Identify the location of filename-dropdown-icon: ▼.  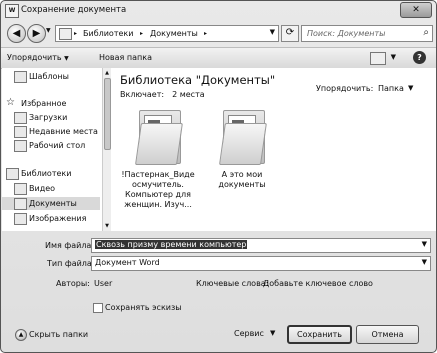
(424, 244).